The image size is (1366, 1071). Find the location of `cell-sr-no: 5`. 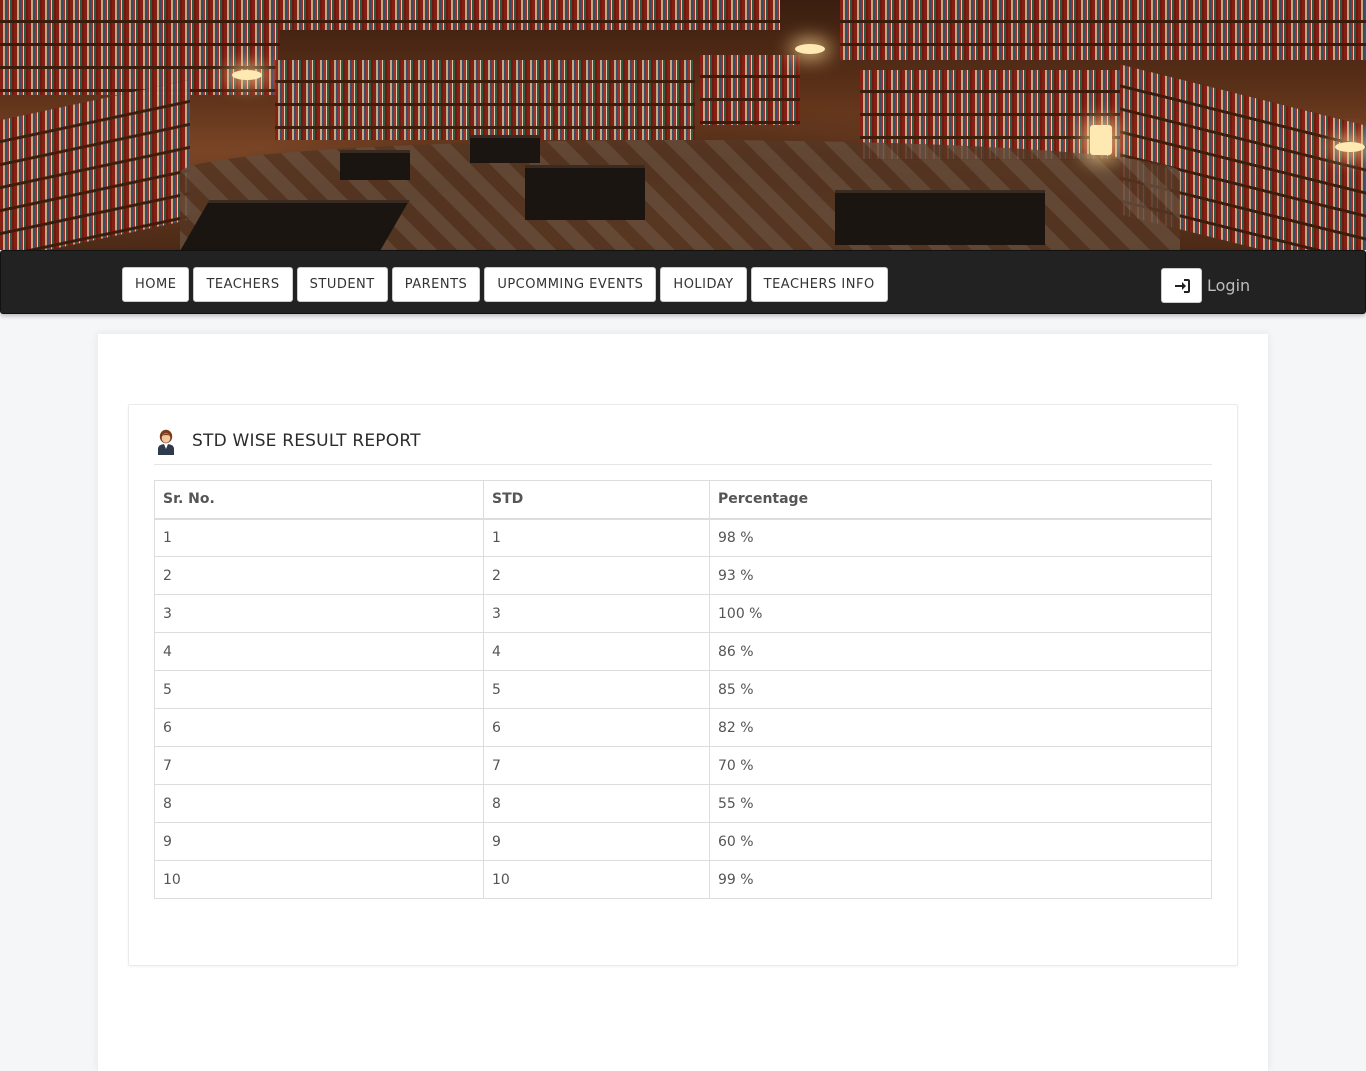

cell-sr-no: 5 is located at coordinates (319, 689).